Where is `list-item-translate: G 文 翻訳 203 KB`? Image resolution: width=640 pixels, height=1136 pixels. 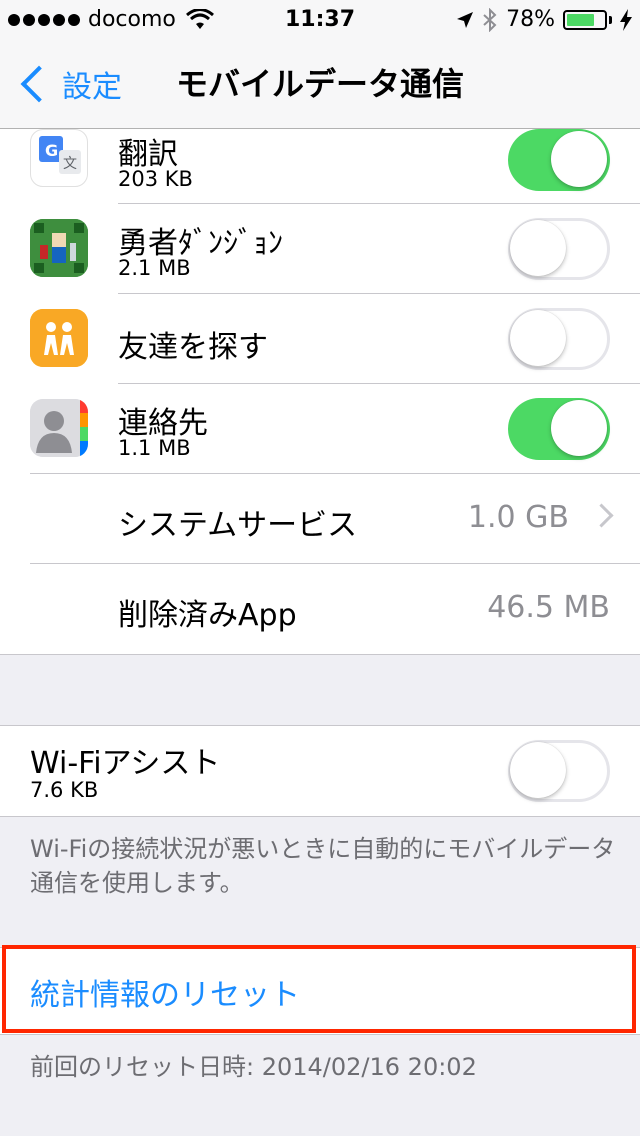
list-item-translate: G 文 翻訳 203 KB is located at coordinates (320, 166).